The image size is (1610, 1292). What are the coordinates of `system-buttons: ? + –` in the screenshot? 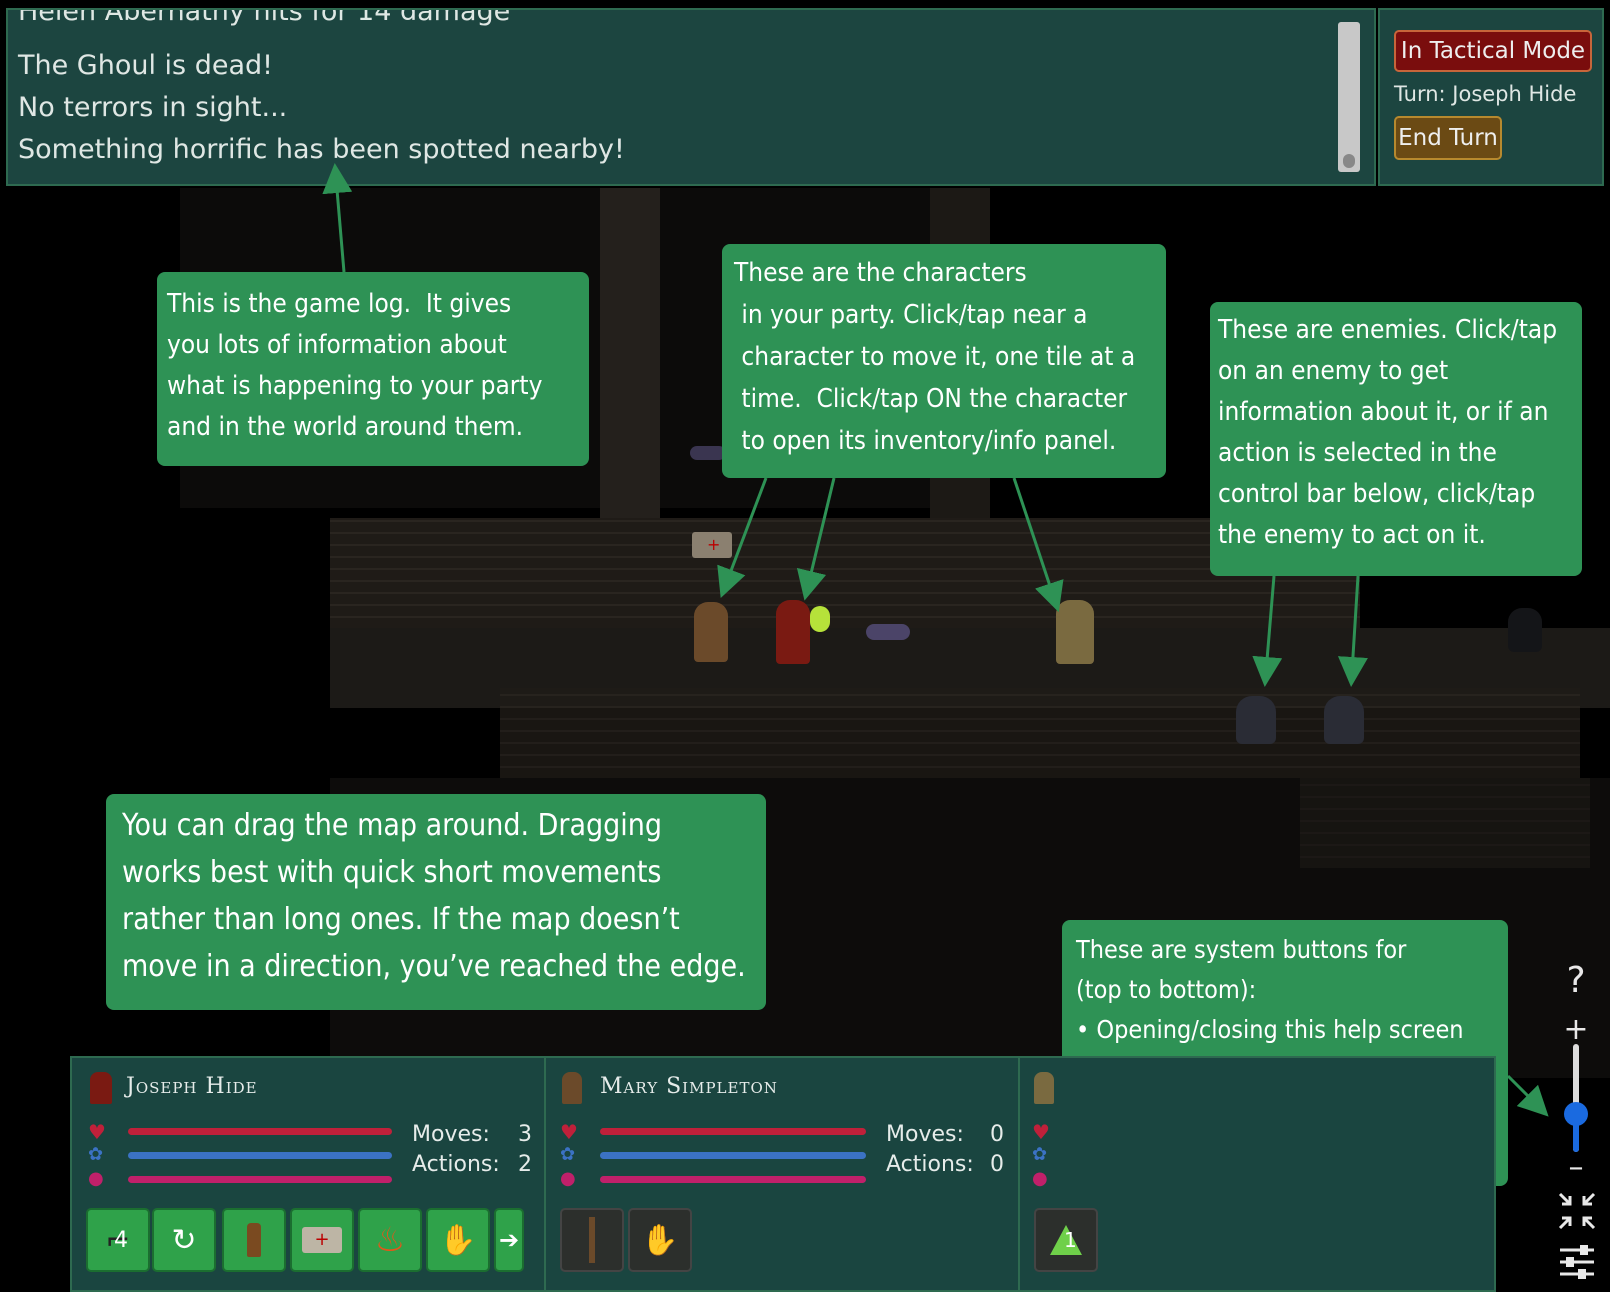 It's located at (1576, 1126).